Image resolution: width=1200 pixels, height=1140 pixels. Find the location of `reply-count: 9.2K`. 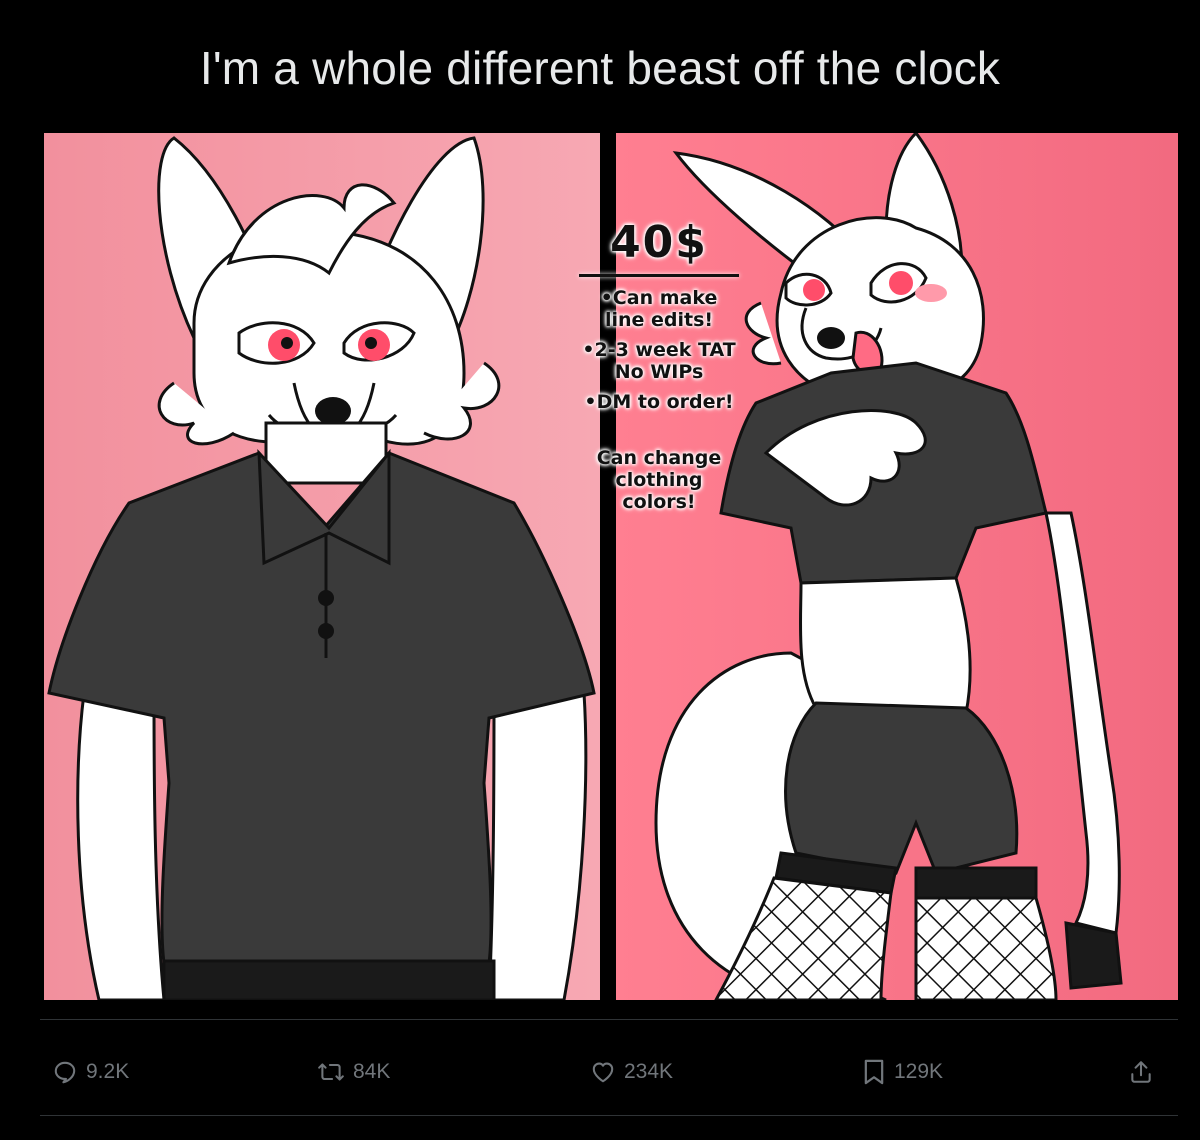

reply-count: 9.2K is located at coordinates (108, 1071).